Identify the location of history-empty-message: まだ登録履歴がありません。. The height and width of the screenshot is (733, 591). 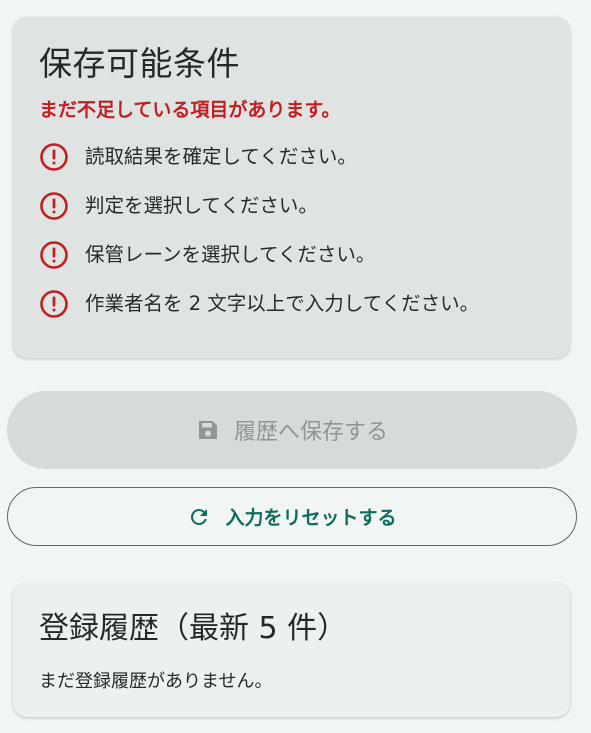
(156, 681).